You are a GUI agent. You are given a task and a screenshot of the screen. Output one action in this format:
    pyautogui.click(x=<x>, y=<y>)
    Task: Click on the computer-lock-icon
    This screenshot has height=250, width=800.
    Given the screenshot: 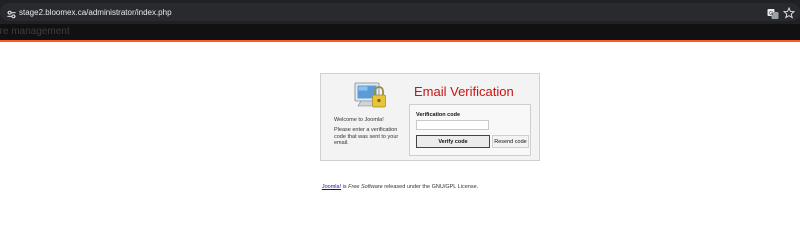 What is the action you would take?
    pyautogui.click(x=370, y=95)
    